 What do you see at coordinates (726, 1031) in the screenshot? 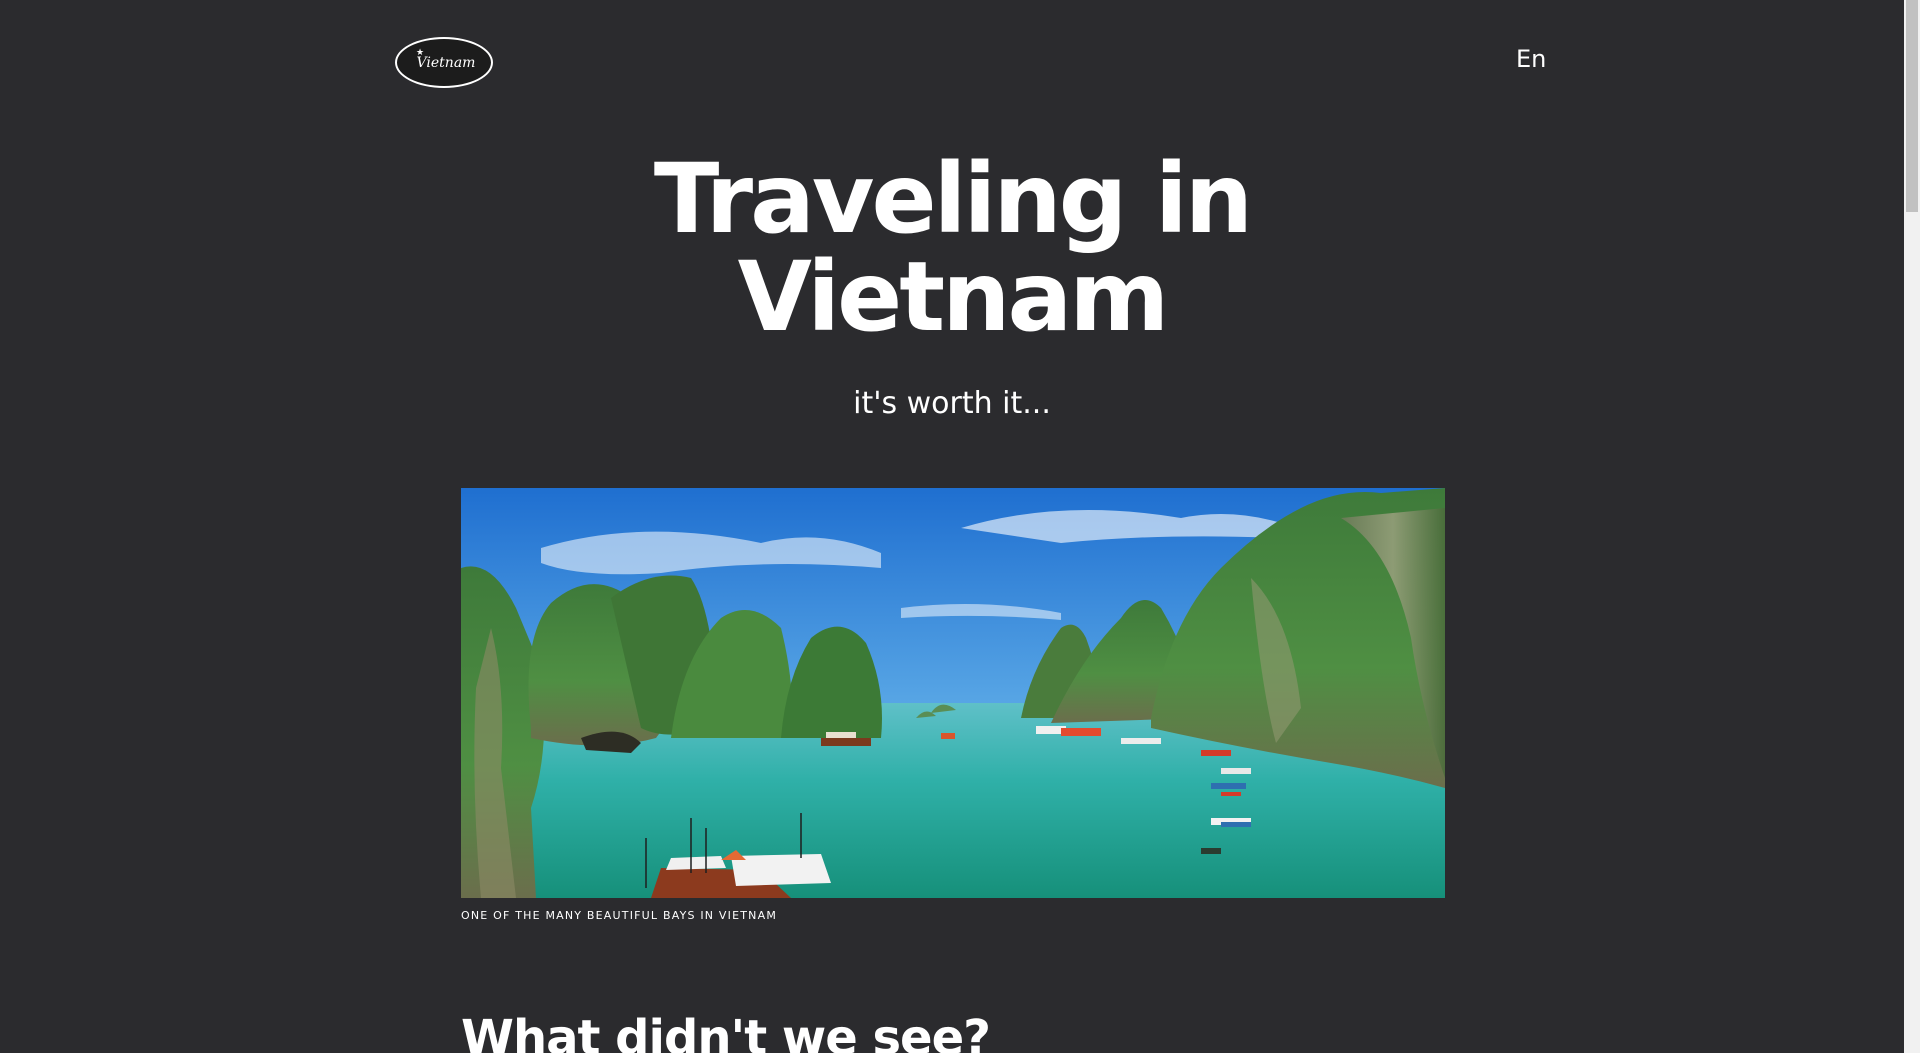
I see `section-heading: What didn't we see?` at bounding box center [726, 1031].